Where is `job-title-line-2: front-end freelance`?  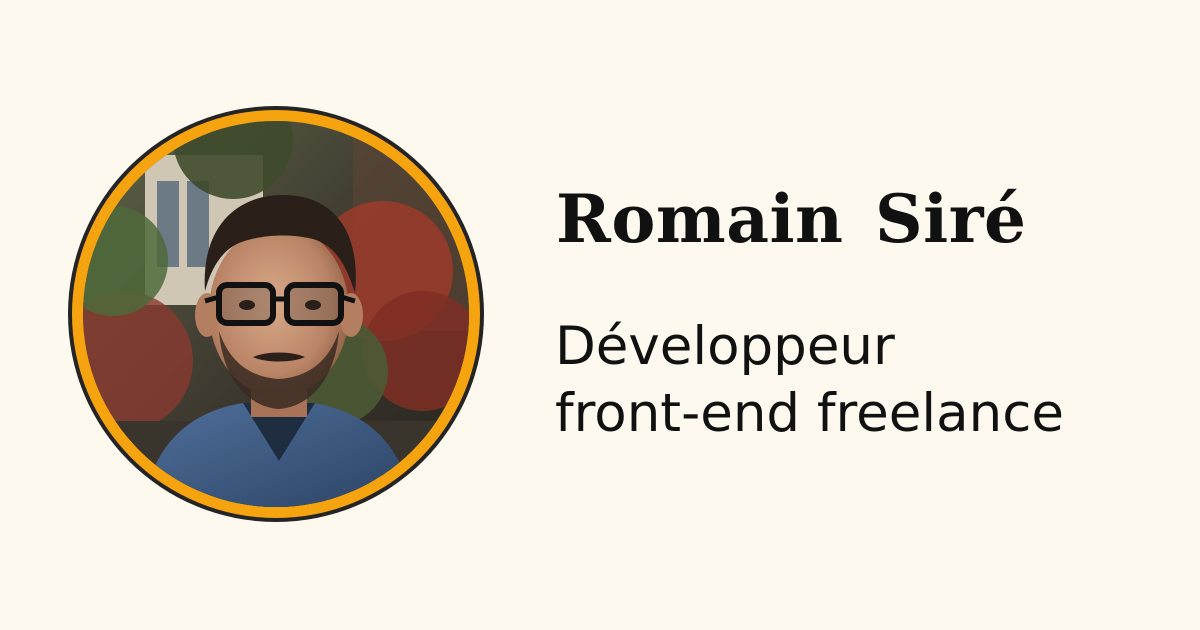
job-title-line-2: front-end freelance is located at coordinates (809, 413).